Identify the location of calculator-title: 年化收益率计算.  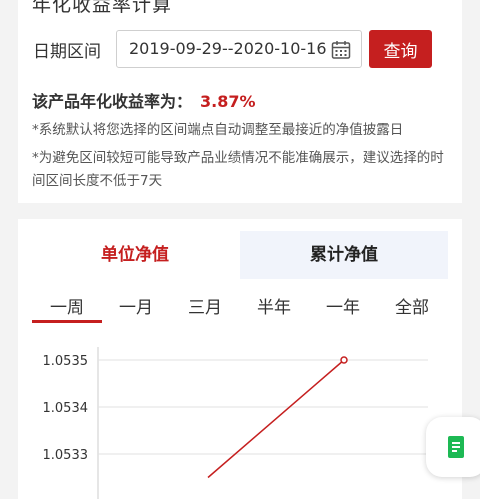
(102, 8).